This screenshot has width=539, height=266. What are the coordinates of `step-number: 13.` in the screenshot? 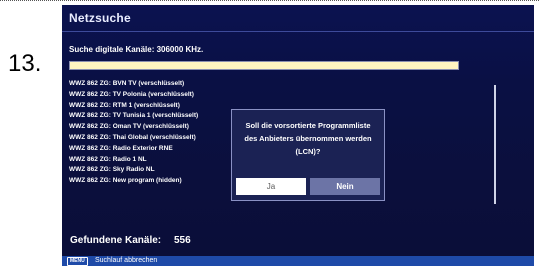 It's located at (25, 63).